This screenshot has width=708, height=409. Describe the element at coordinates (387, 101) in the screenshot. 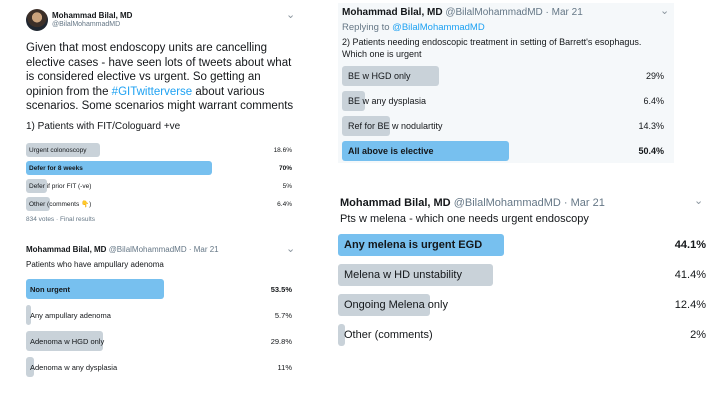

I see `poll-option-label: BE w any dysplasia` at that location.